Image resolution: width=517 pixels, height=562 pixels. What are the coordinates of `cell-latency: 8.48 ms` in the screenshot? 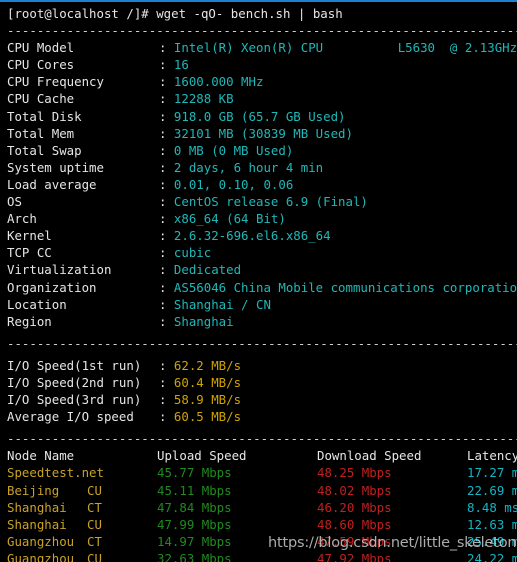 It's located at (492, 507).